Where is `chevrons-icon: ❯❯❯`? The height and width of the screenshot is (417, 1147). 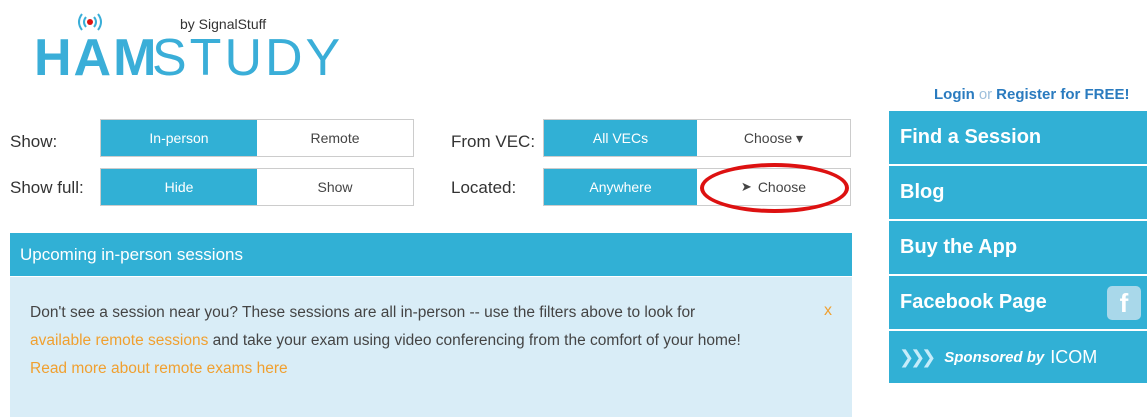
chevrons-icon: ❯❯❯ is located at coordinates (917, 356).